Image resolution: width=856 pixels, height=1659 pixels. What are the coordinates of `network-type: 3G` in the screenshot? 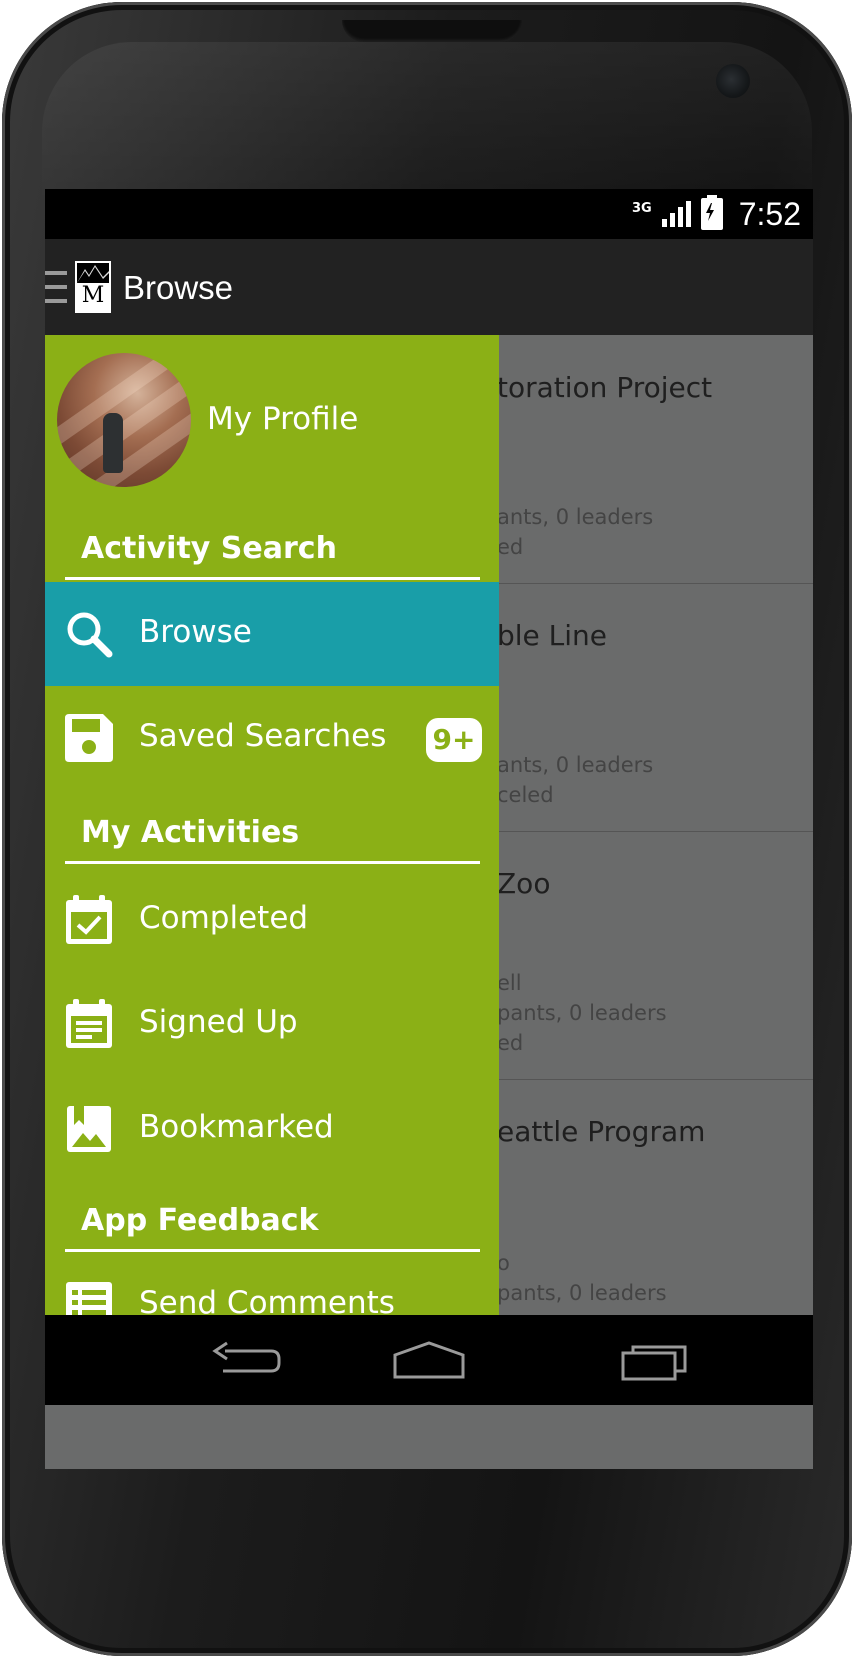 It's located at (642, 208).